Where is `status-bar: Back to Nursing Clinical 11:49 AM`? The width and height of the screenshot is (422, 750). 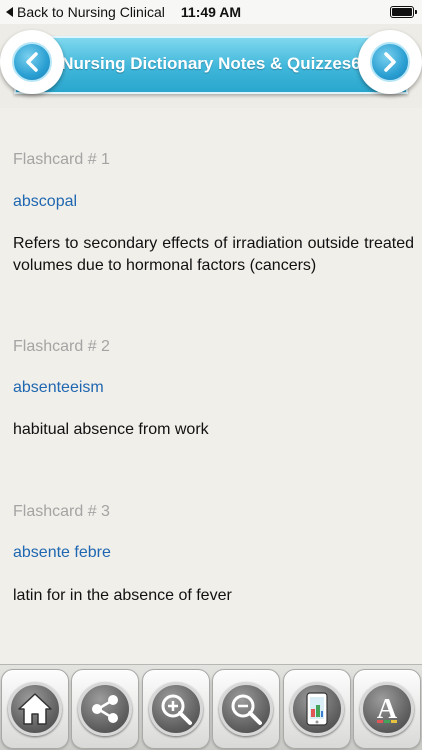
status-bar: Back to Nursing Clinical 11:49 AM is located at coordinates (211, 12).